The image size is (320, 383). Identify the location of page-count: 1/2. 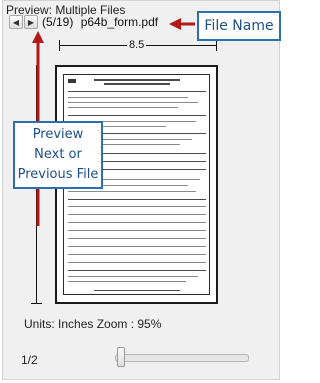
(29, 360).